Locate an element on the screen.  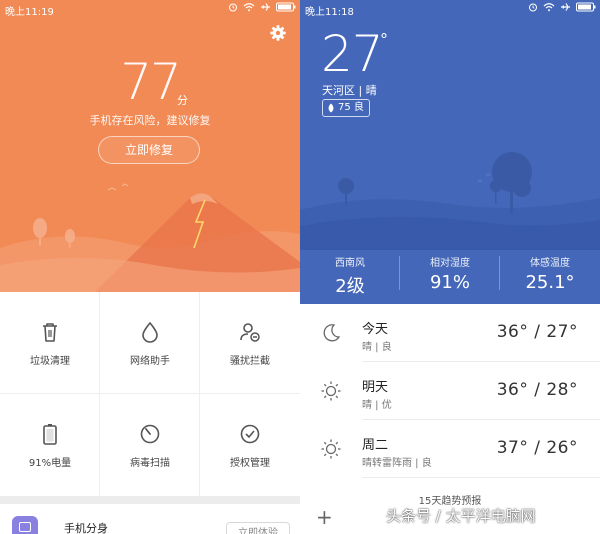
tool-label: 授权管理 is located at coordinates (250, 463).